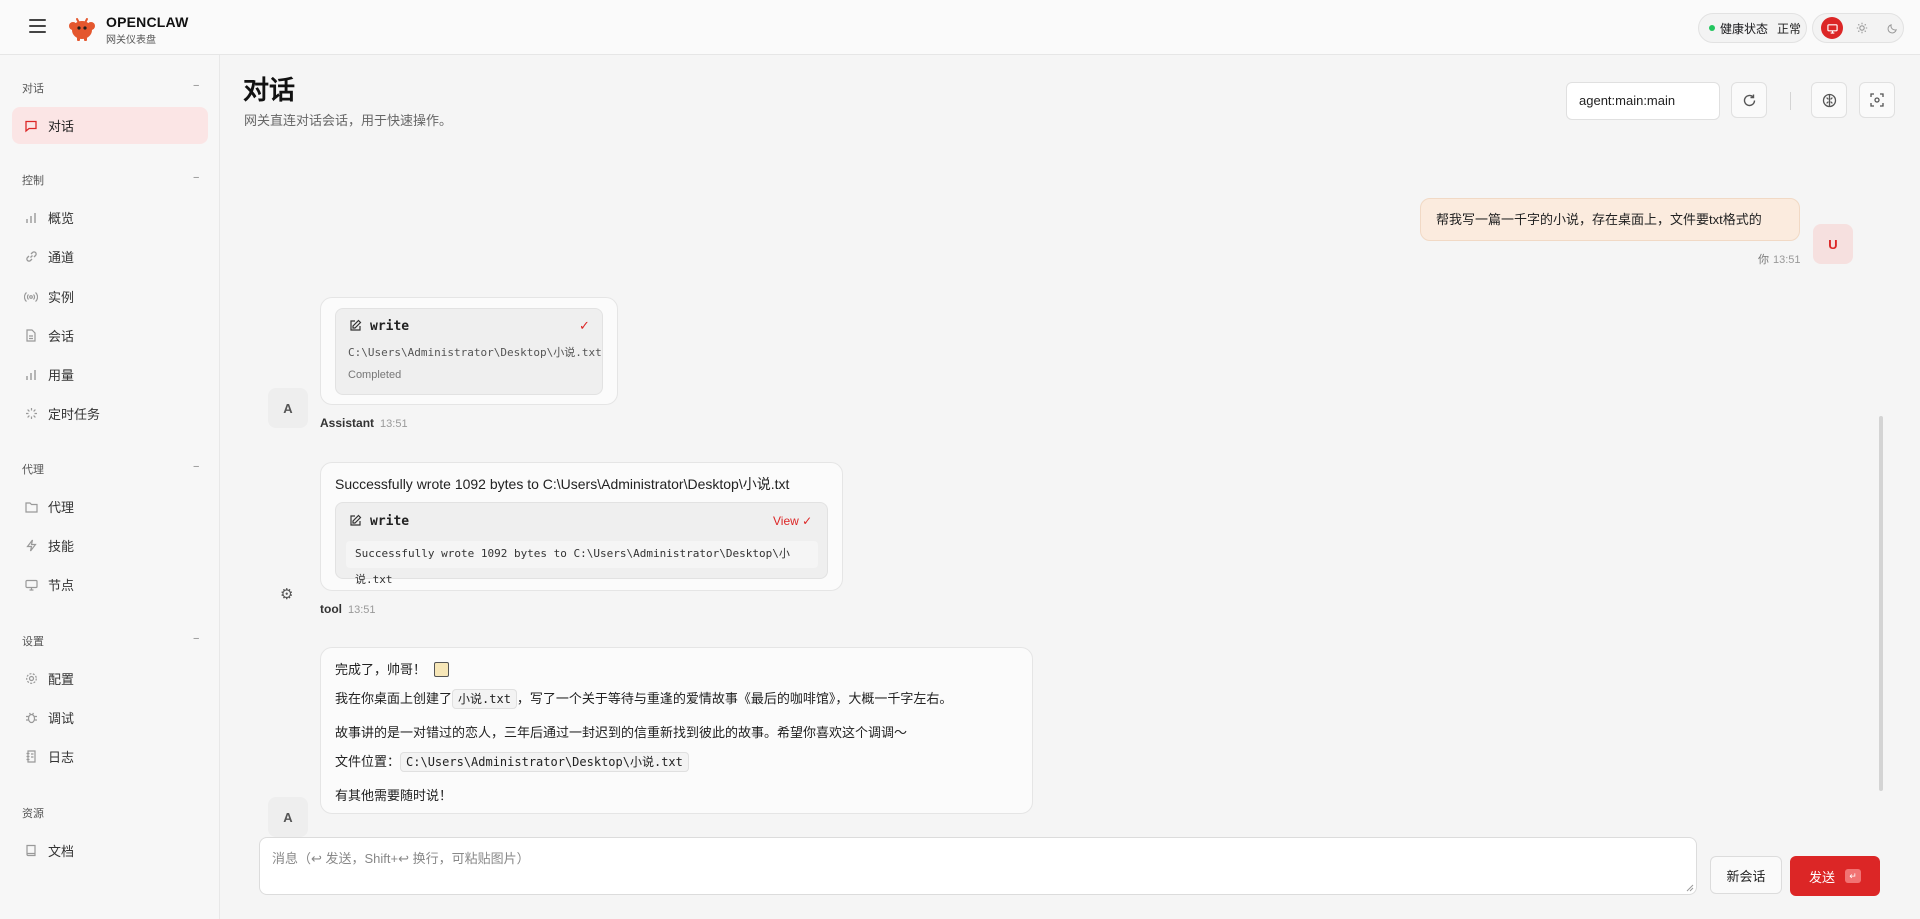 This screenshot has height=919, width=1920. Describe the element at coordinates (401, 858) in the screenshot. I see `message-placeholder: 消息（↩ 发送，Shift+↩ 换行，可粘贴图片）` at that location.